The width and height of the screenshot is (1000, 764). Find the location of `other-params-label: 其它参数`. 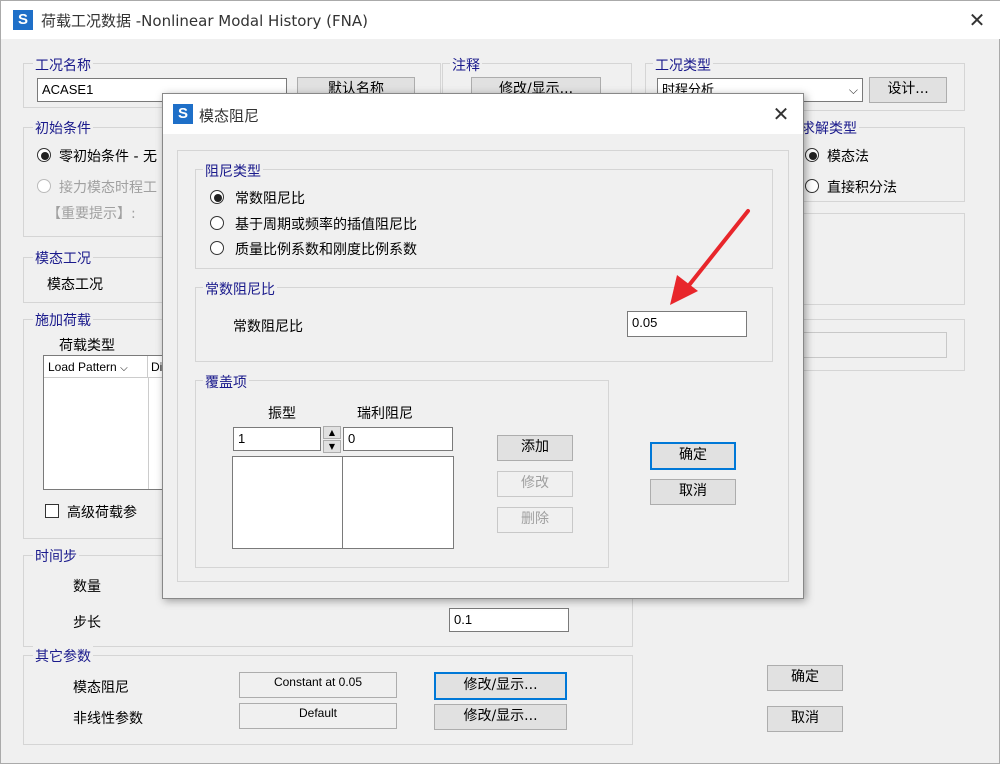

other-params-label: 其它参数 is located at coordinates (63, 656).